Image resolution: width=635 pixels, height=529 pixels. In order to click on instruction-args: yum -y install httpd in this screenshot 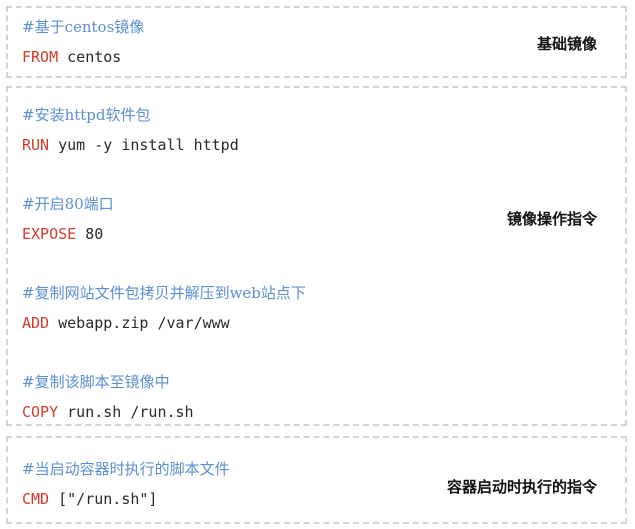, I will do `click(144, 145)`.